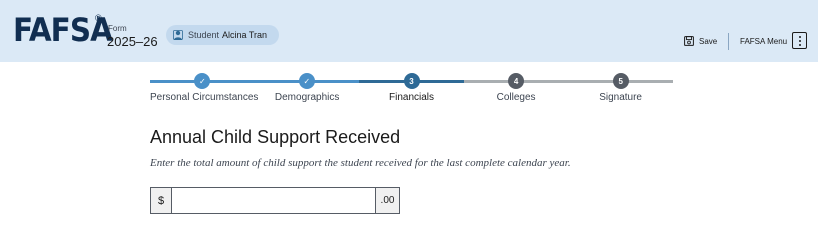  I want to click on step-number: 3, so click(411, 81).